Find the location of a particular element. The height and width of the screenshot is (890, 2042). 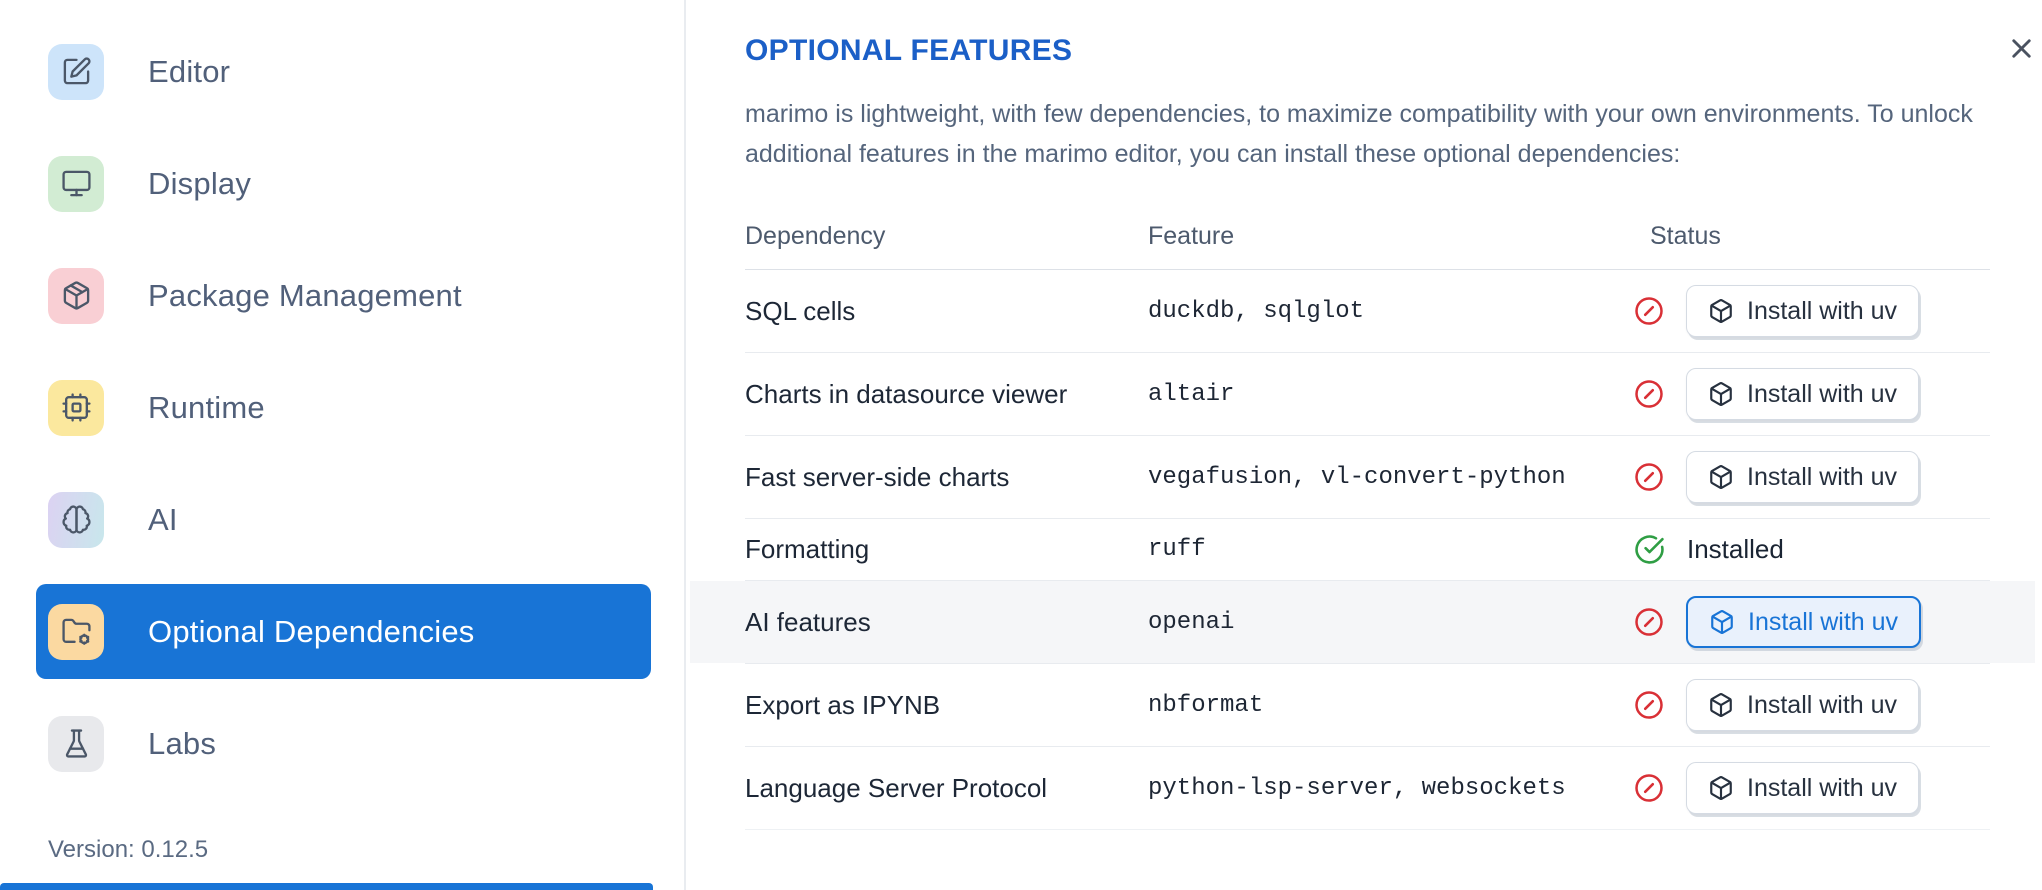

package-management-icon-tile is located at coordinates (76, 295).